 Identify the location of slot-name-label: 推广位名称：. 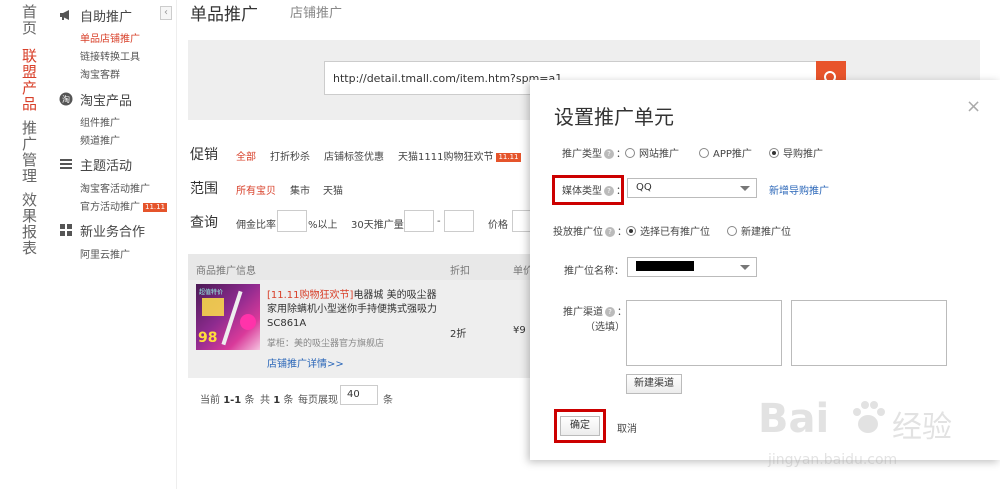
(594, 271).